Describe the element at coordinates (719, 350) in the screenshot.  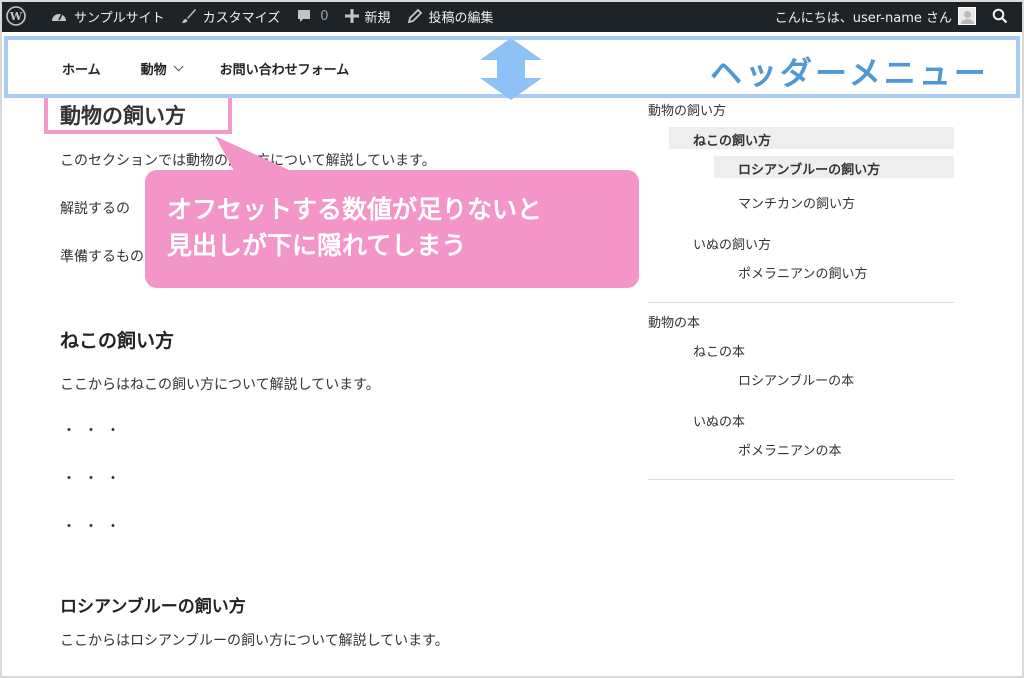
I see `toc-item-cat-book: ねこの本` at that location.